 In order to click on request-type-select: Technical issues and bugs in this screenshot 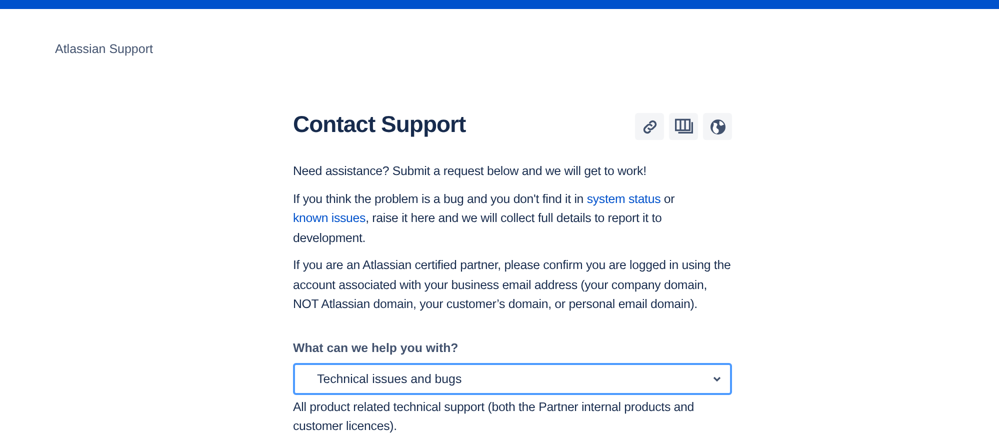, I will do `click(512, 378)`.